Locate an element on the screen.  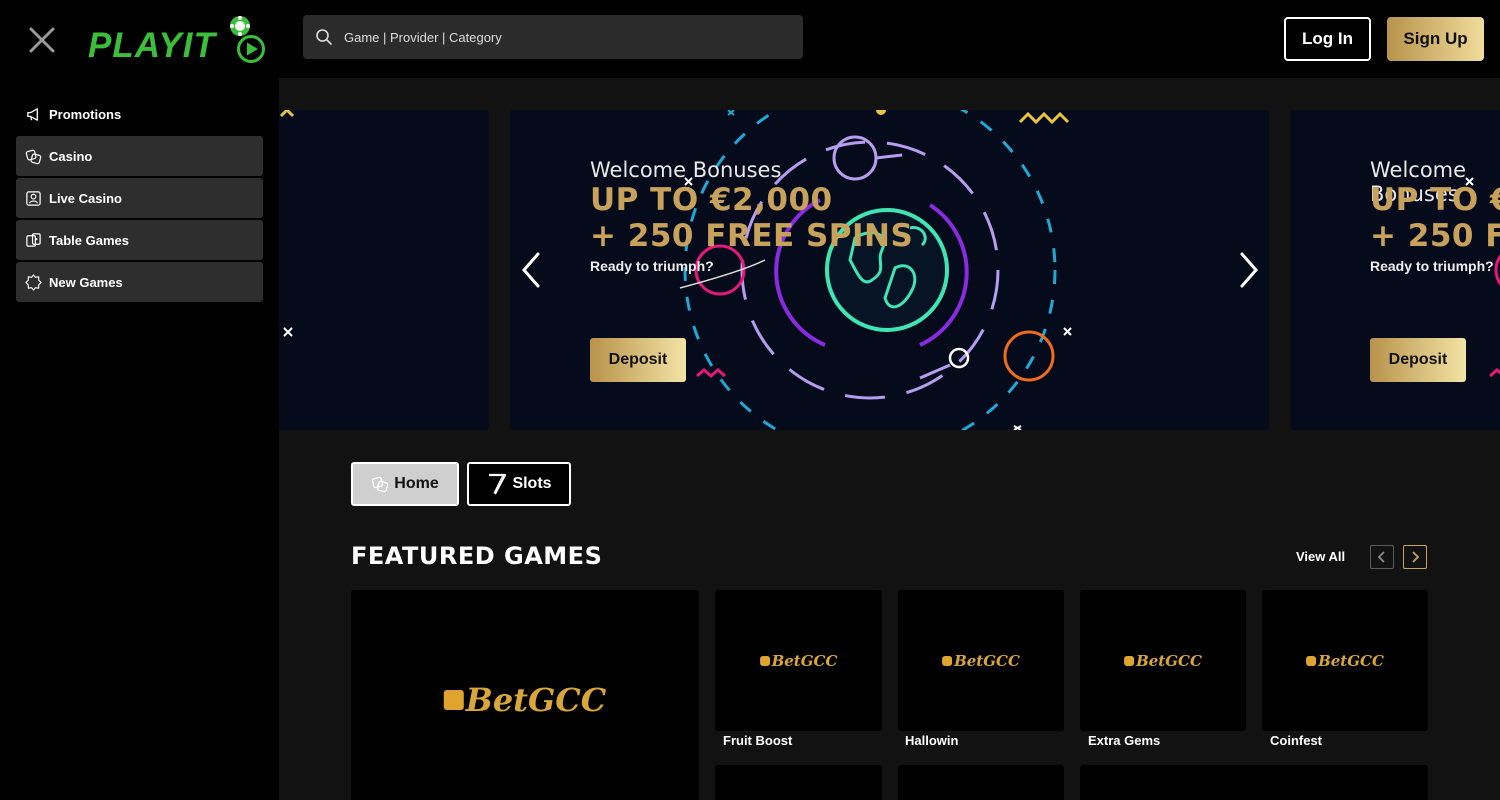
search-bar is located at coordinates (553, 37).